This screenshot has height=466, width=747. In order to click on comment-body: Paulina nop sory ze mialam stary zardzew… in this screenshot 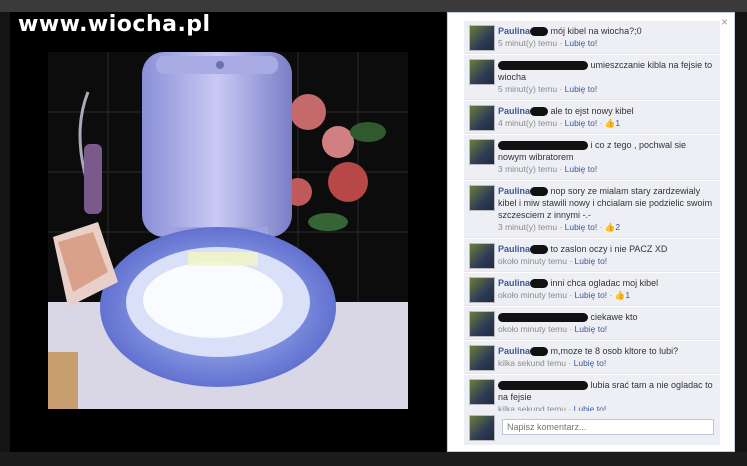, I will do `click(607, 203)`.